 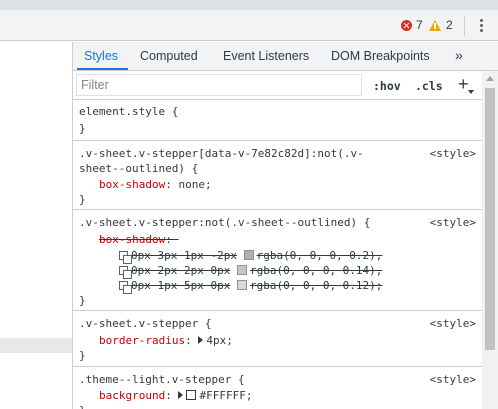 I want to click on shadow-offsets: 0px 3px 1px -2px, so click(x=184, y=255).